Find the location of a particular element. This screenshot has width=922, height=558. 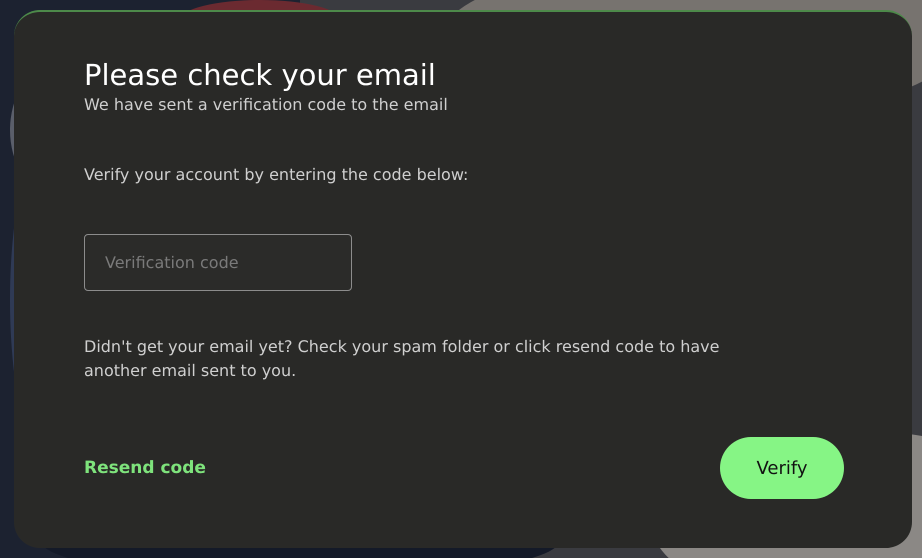

dialog-title: Please check your email is located at coordinates (260, 75).